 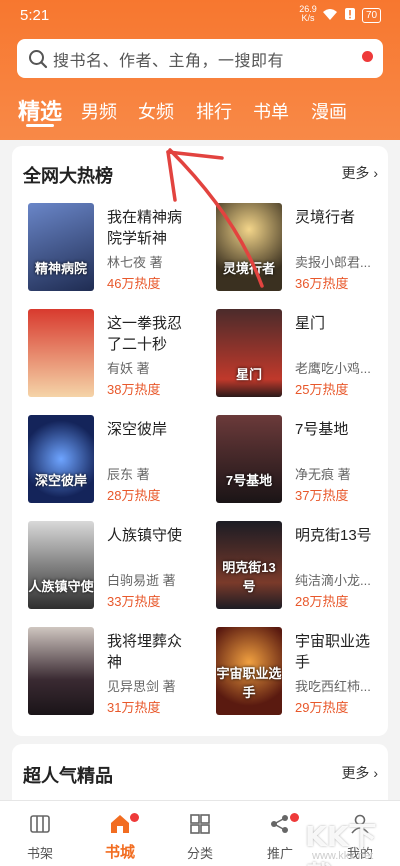 I want to click on alert-icon, so click(x=350, y=15).